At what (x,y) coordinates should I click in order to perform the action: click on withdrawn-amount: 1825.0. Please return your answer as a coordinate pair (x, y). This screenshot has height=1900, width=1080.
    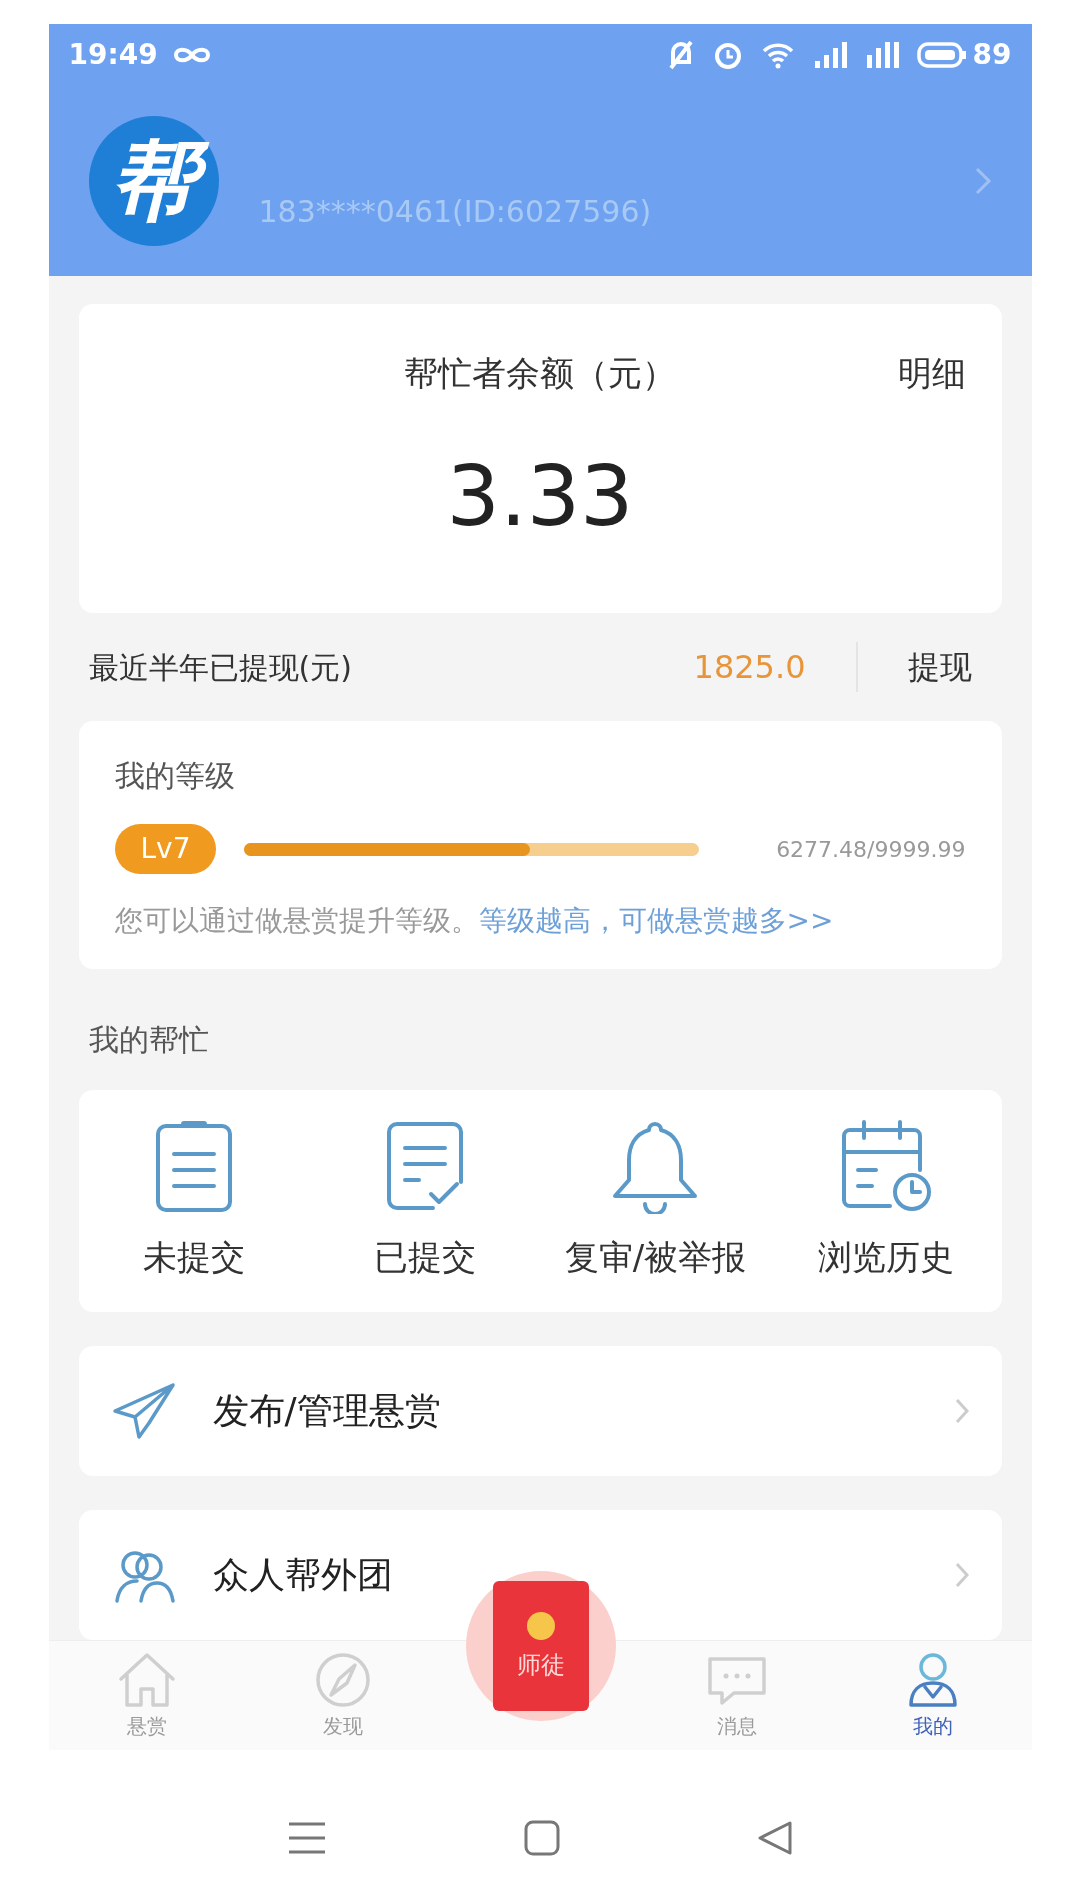
    Looking at the image, I should click on (749, 668).